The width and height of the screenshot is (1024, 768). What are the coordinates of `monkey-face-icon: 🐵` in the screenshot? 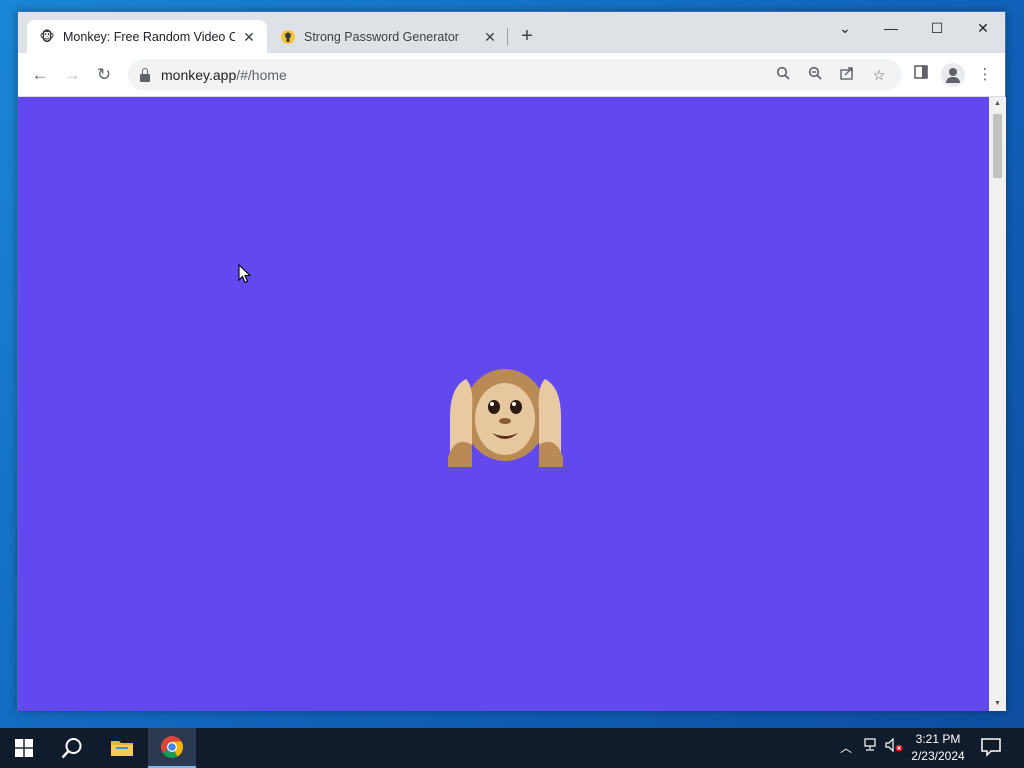 It's located at (47, 36).